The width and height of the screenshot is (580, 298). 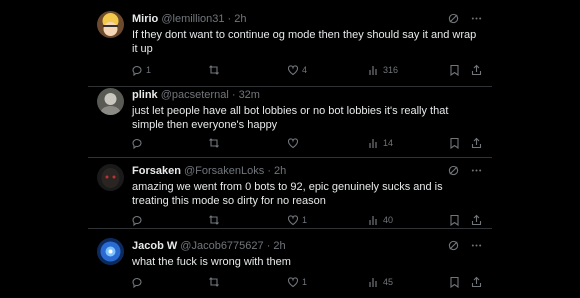 I want to click on view-count: 40, so click(x=388, y=220).